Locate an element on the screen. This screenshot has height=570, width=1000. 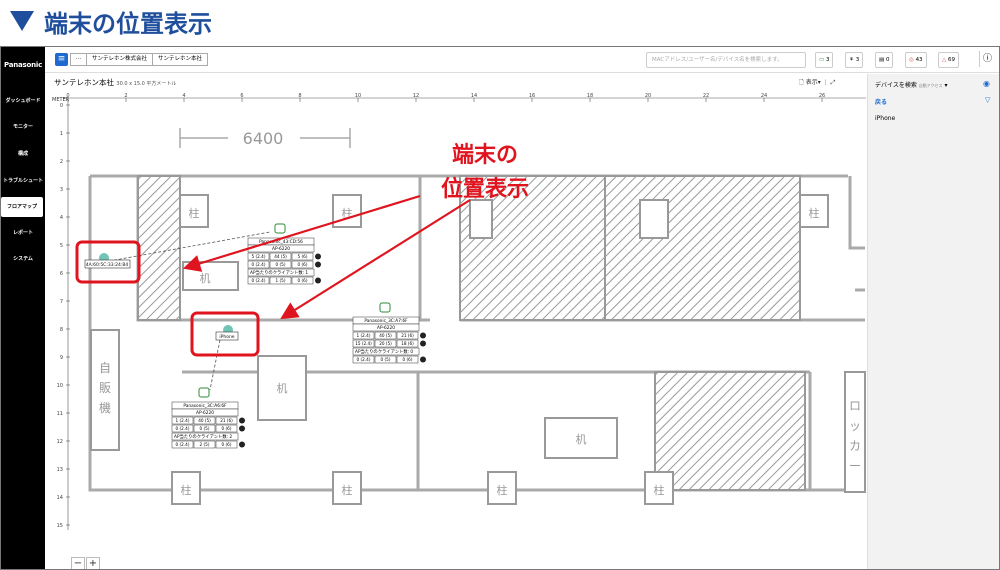
zoom-controls: − + is located at coordinates (85, 563).